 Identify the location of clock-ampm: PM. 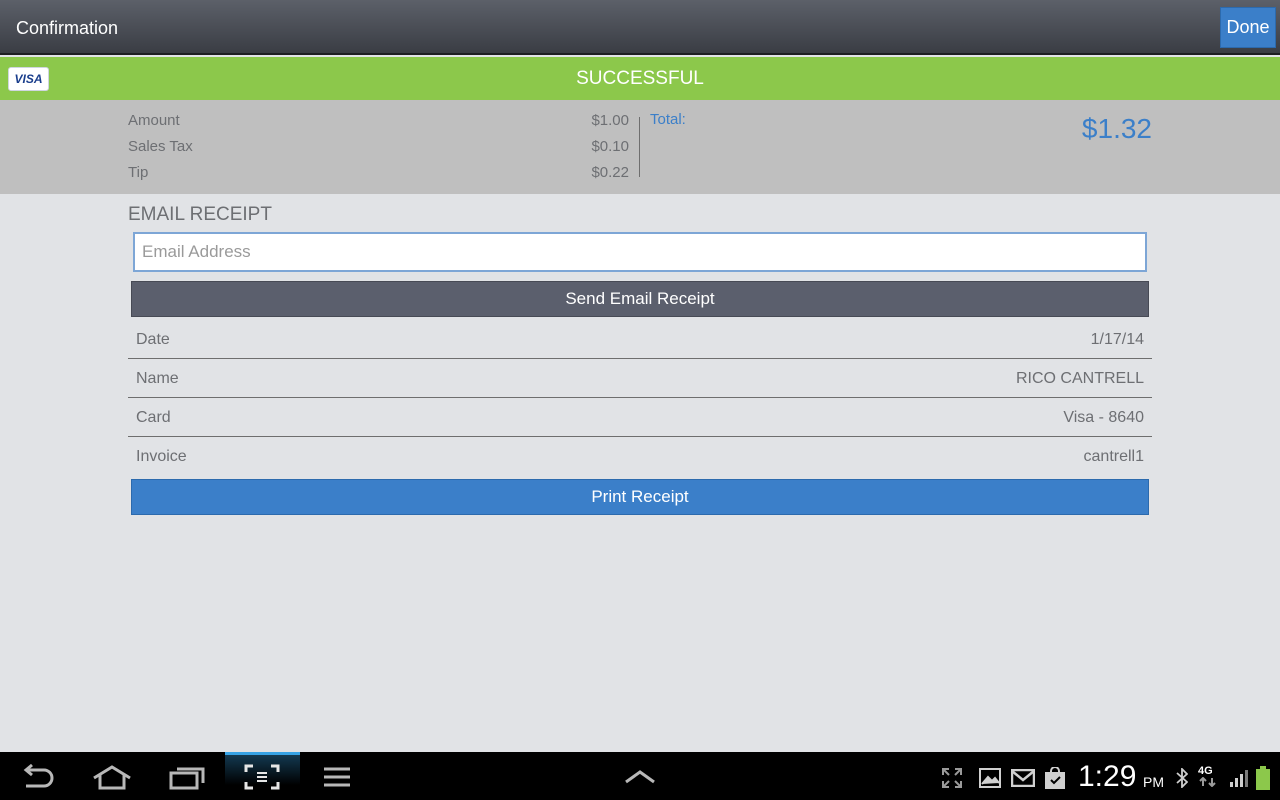
(1153, 782).